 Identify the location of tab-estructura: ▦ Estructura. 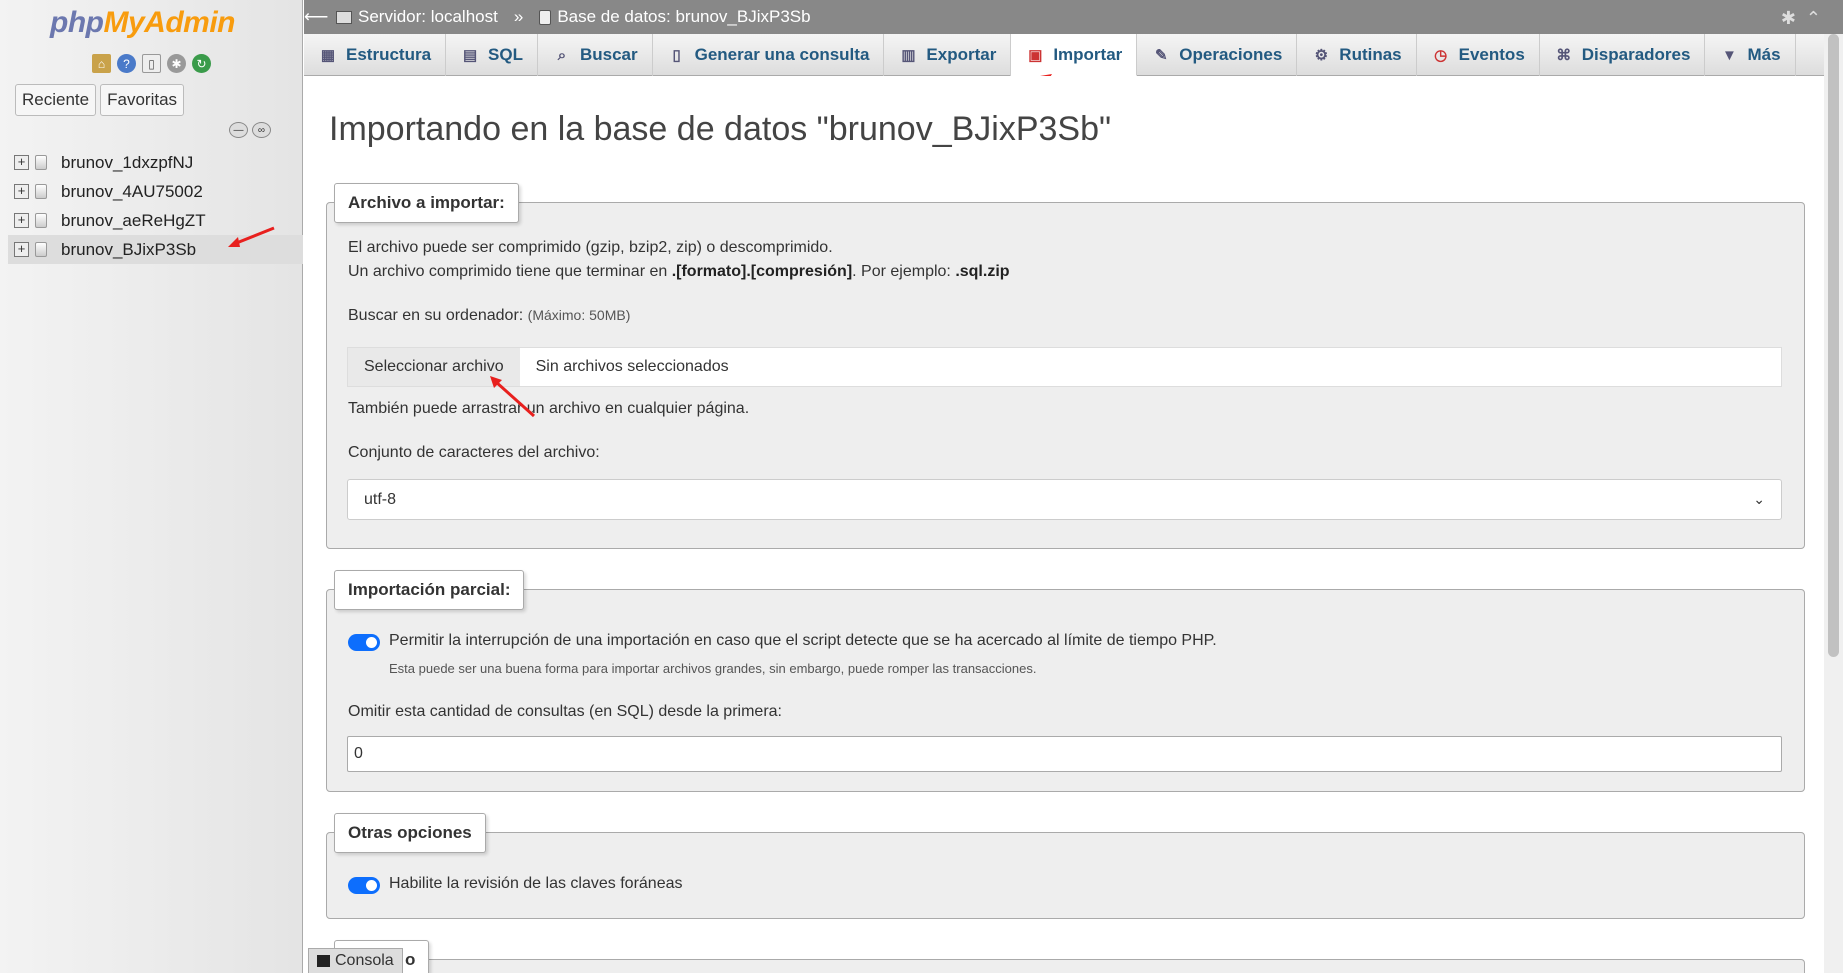
(375, 55).